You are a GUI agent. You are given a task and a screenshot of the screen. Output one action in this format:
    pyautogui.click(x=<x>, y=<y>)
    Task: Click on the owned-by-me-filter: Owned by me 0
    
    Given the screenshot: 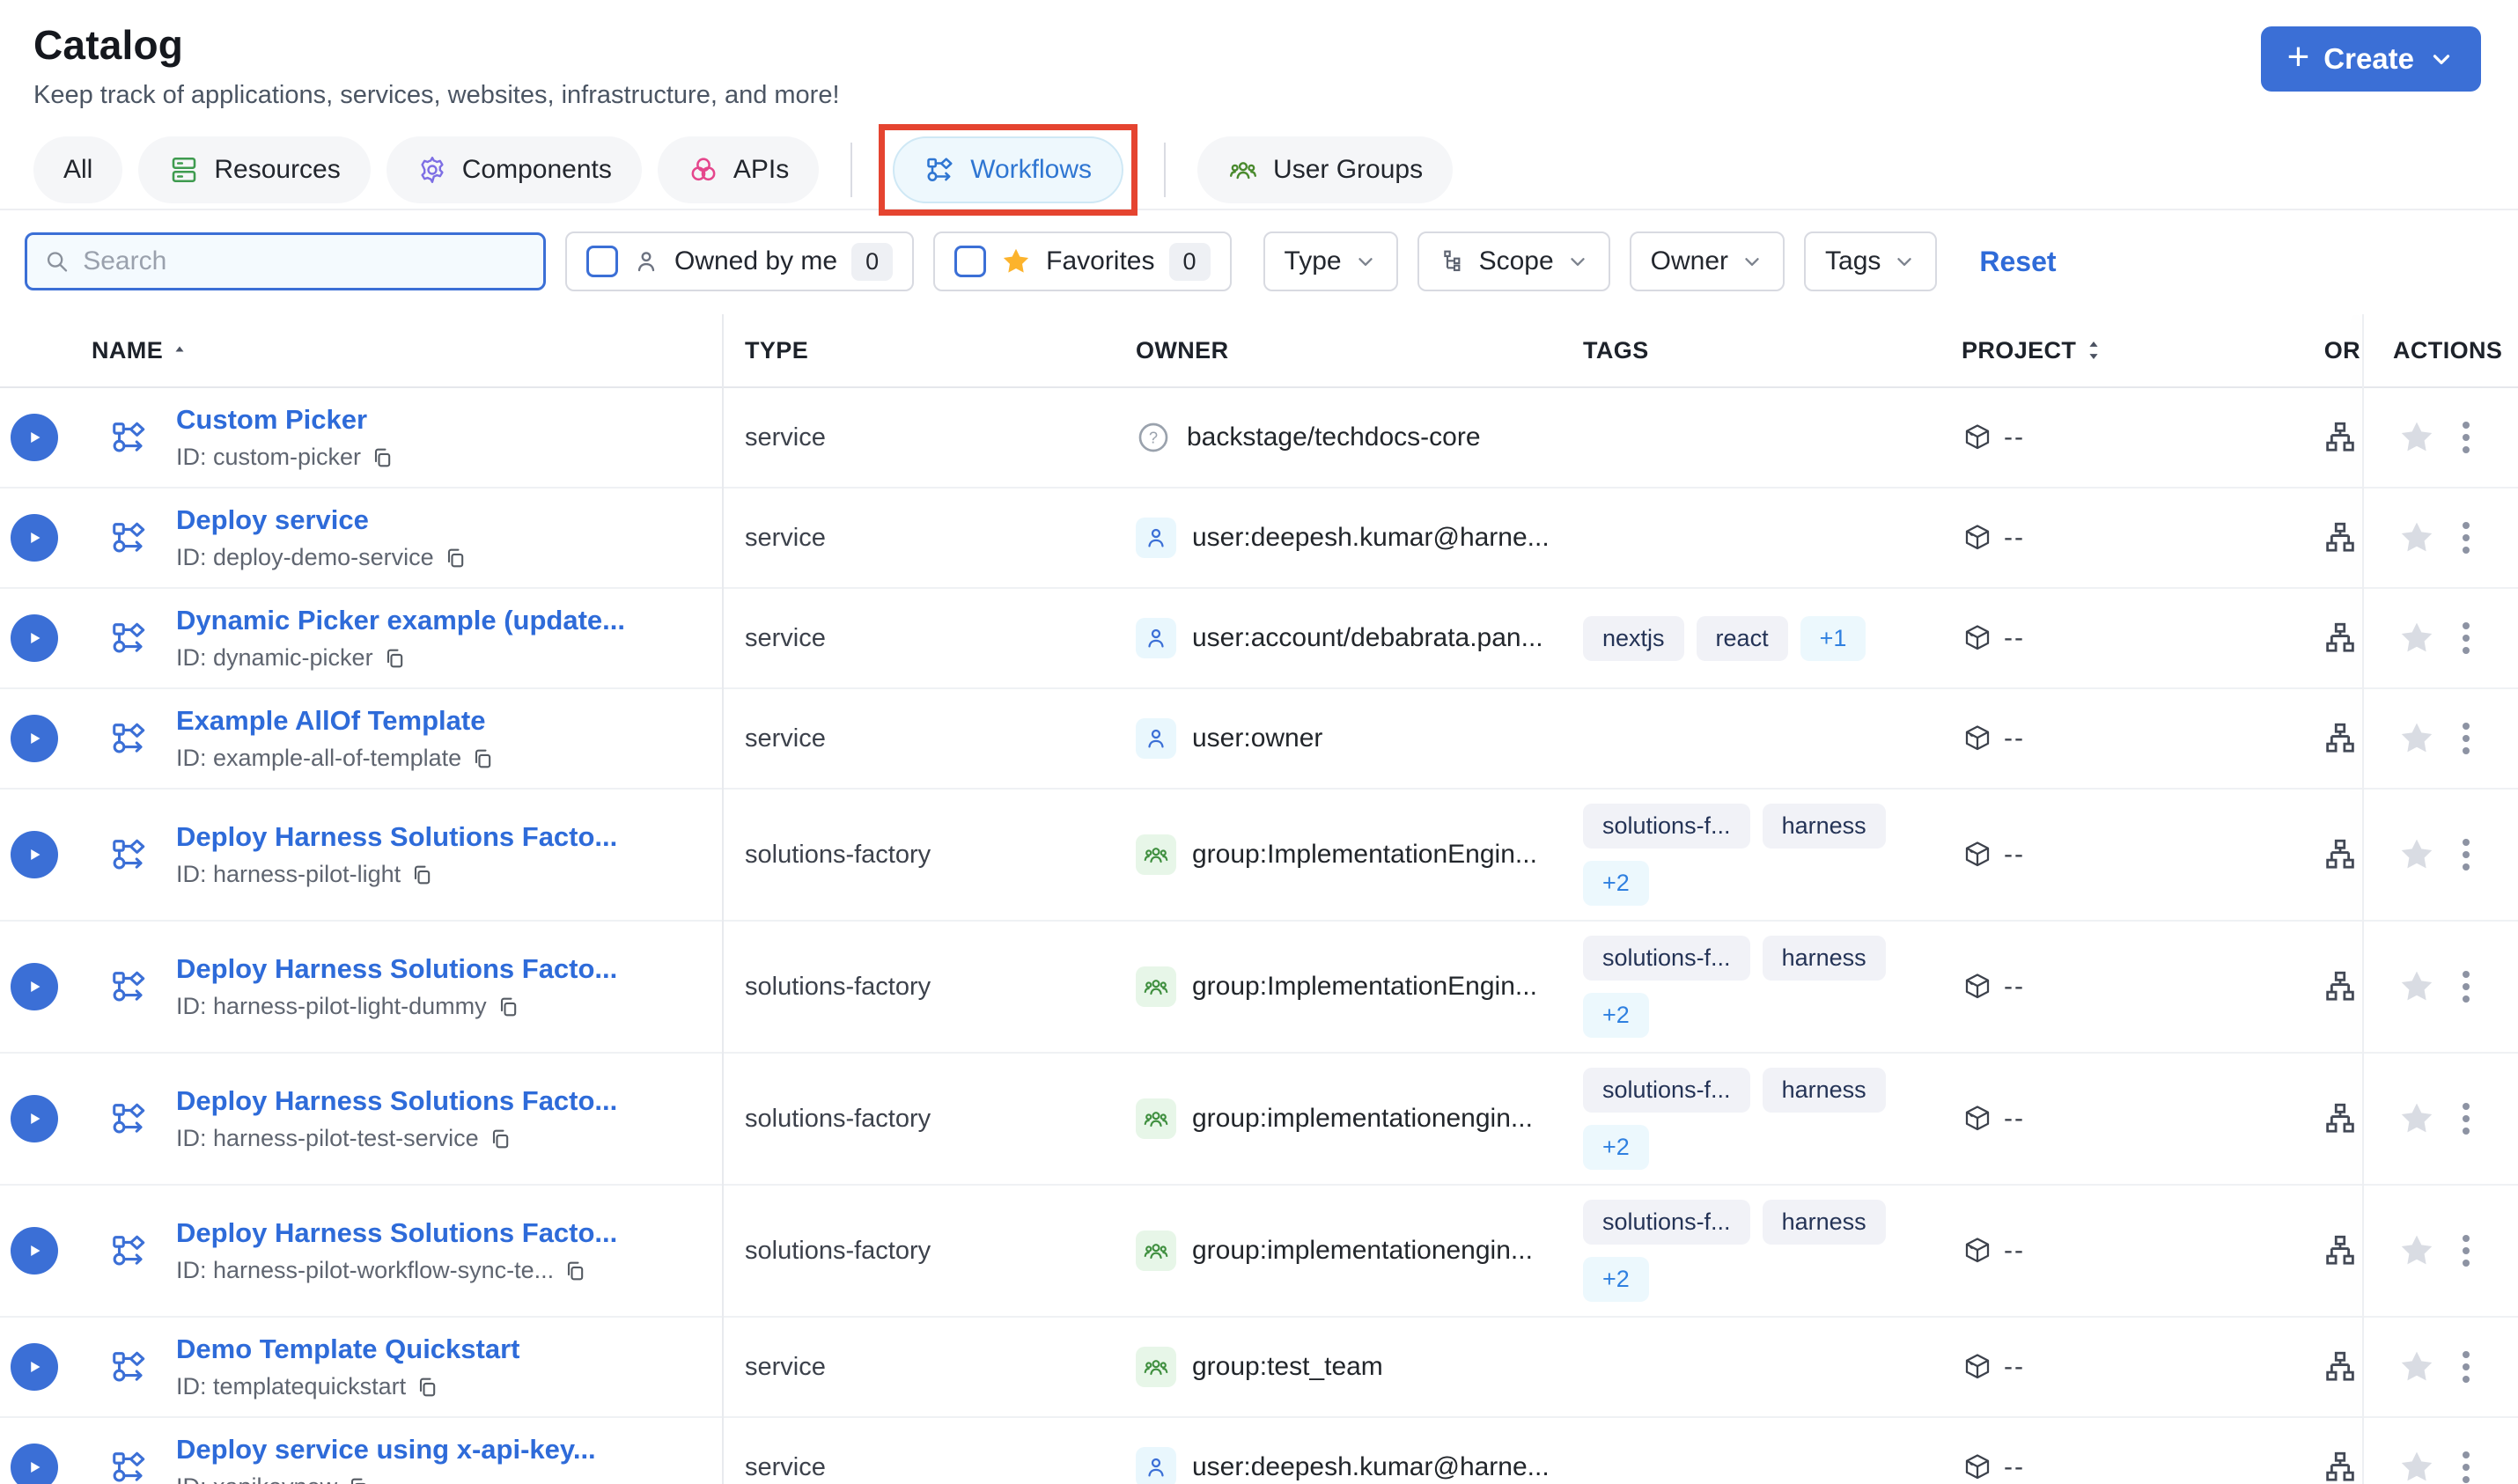 What is the action you would take?
    pyautogui.click(x=740, y=261)
    